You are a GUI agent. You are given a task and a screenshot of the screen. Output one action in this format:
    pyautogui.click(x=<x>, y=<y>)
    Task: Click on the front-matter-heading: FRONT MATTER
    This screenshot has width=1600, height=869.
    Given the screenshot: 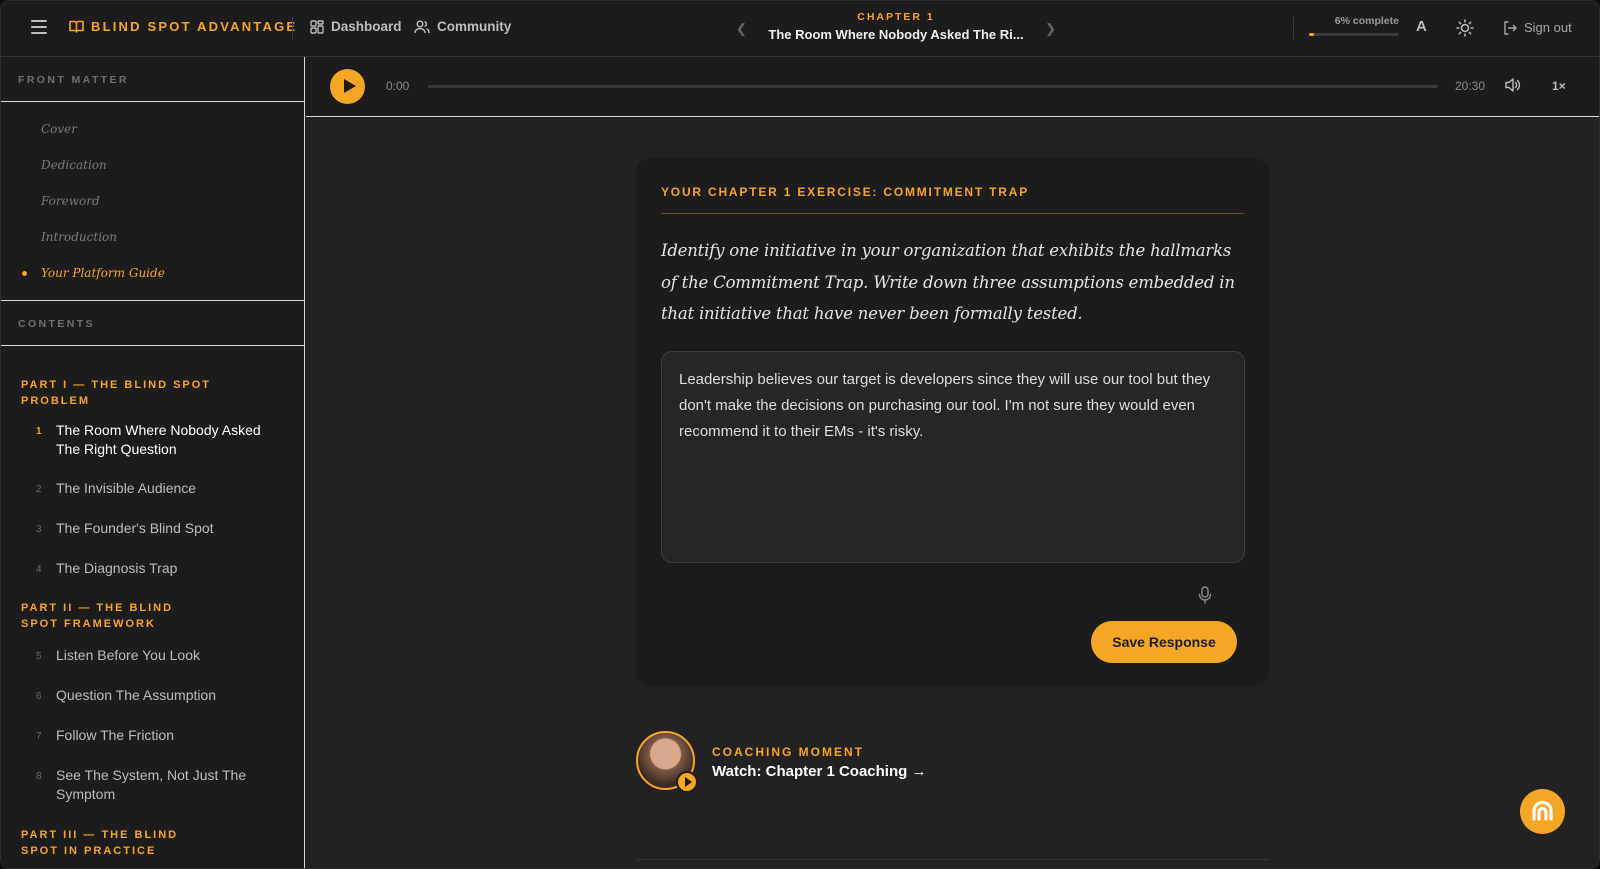 What is the action you would take?
    pyautogui.click(x=152, y=79)
    